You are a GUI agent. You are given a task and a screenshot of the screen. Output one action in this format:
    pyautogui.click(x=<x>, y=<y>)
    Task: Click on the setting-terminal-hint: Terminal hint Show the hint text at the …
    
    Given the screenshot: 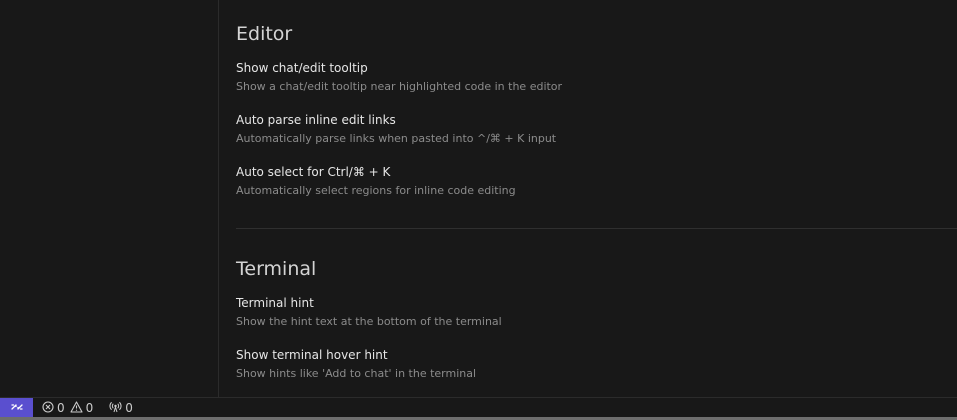 What is the action you would take?
    pyautogui.click(x=586, y=312)
    